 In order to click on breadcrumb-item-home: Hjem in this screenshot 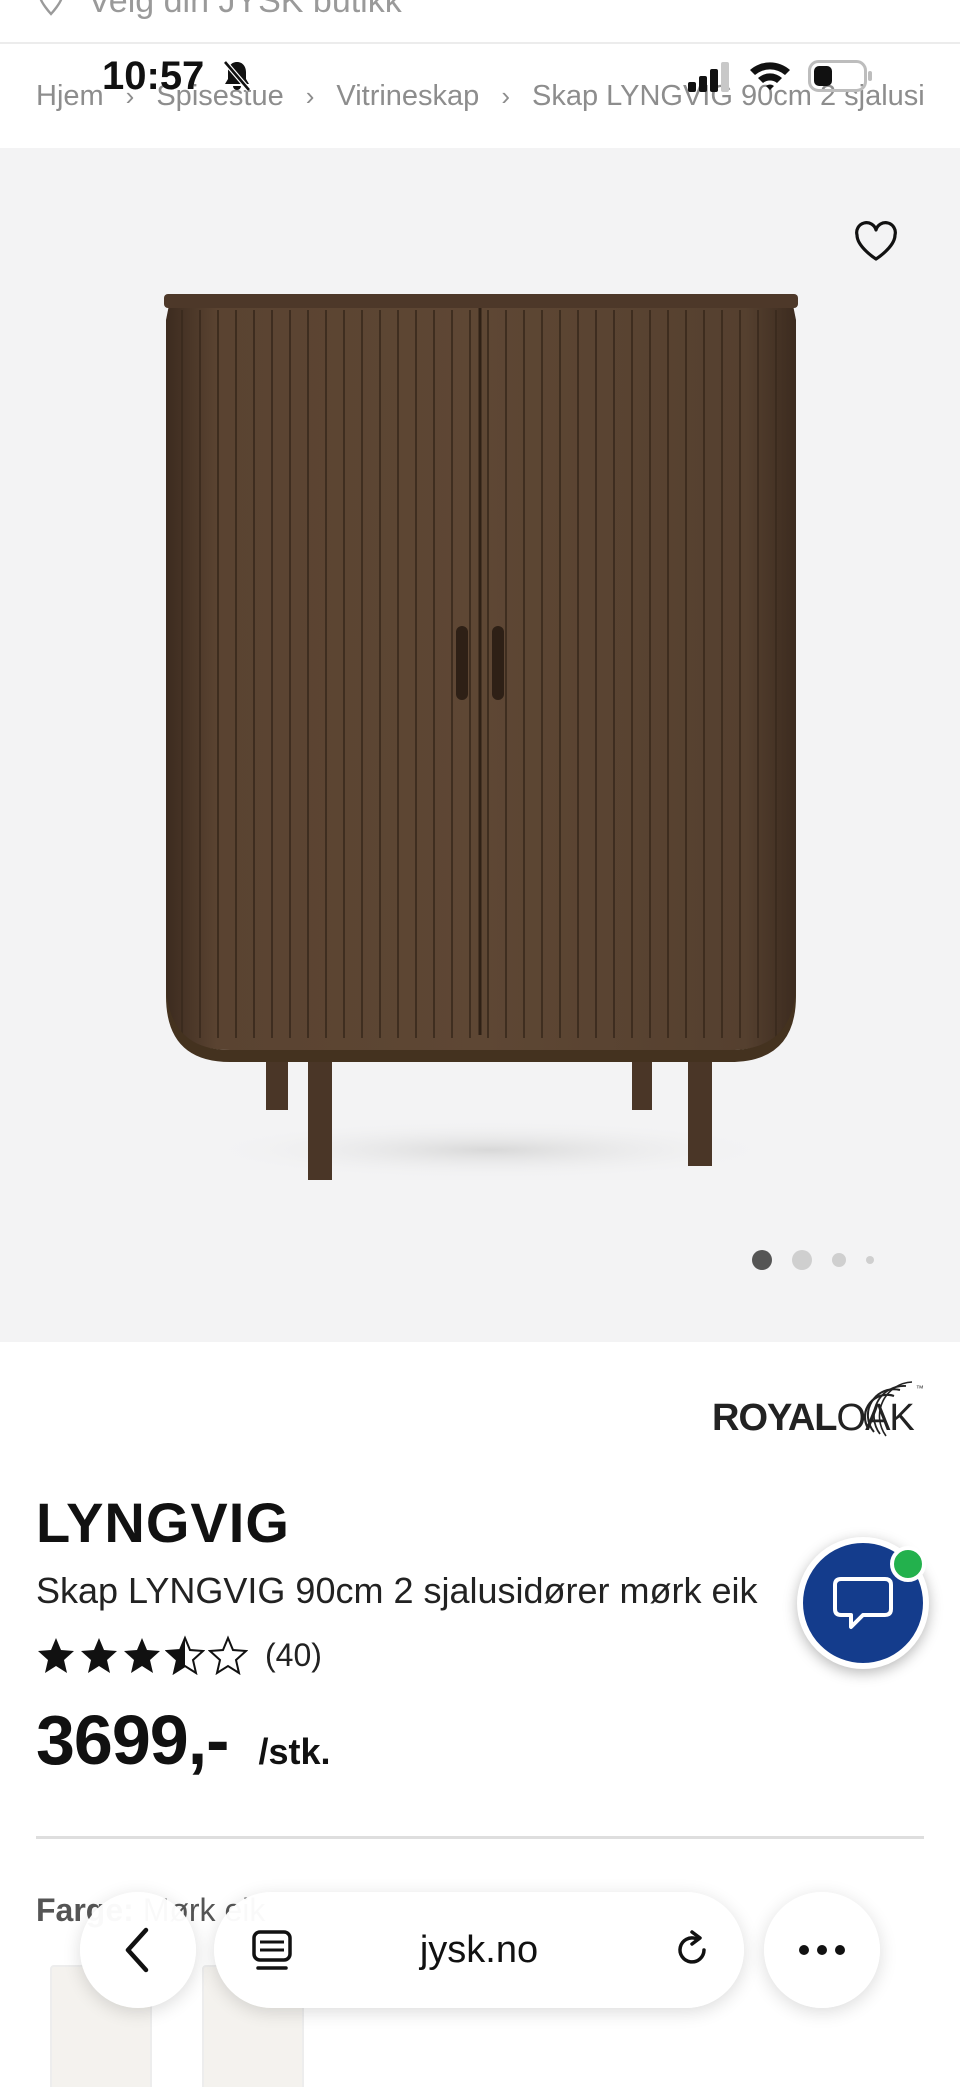, I will do `click(70, 96)`.